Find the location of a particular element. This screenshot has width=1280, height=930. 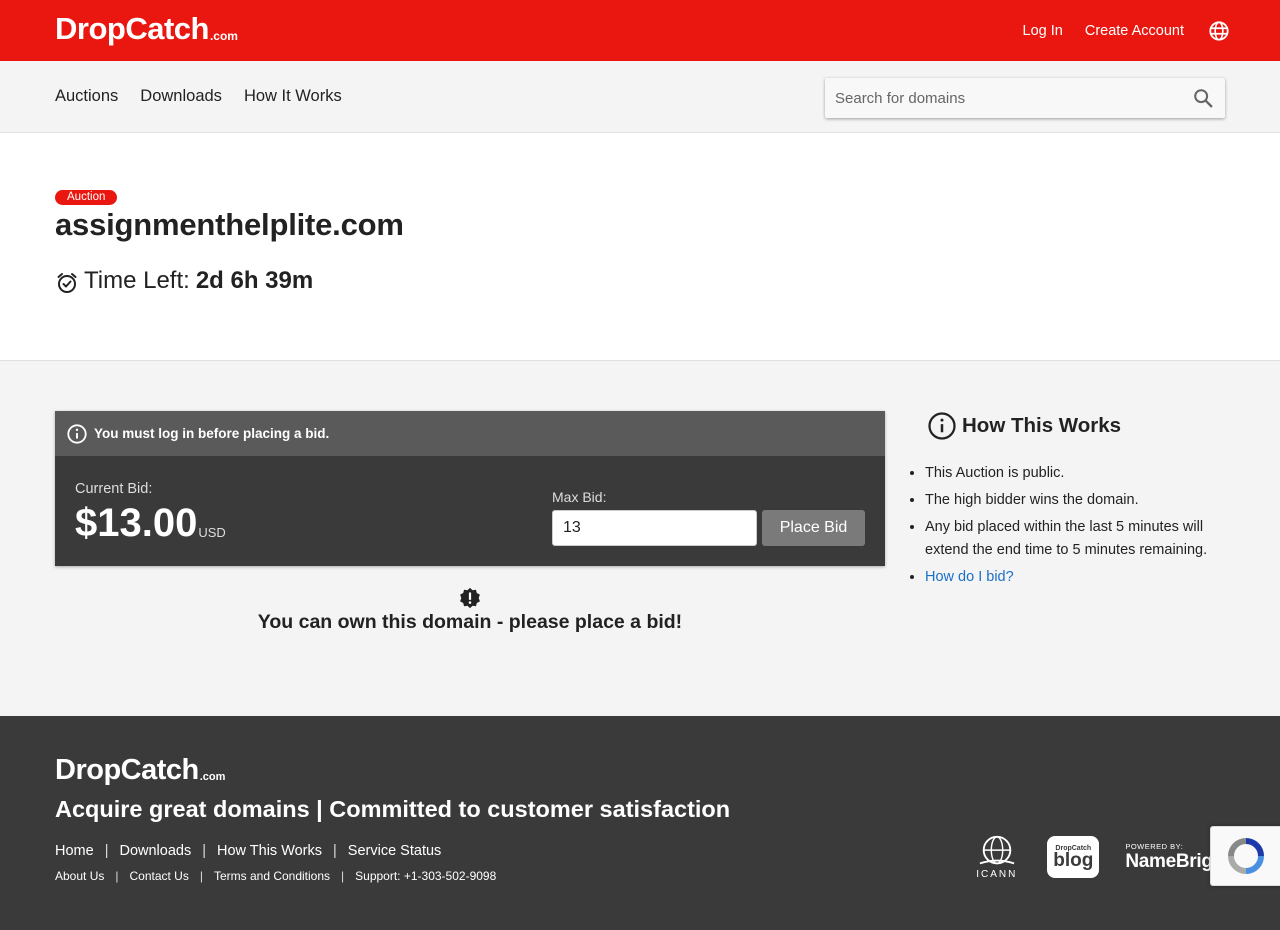

nav-auctions: Auctions is located at coordinates (86, 96).